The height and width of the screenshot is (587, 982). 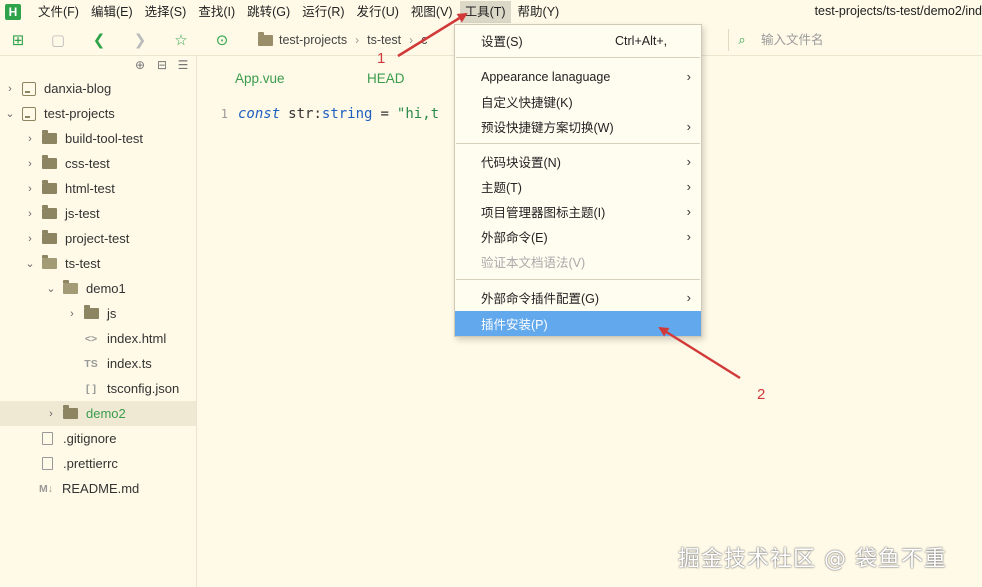 I want to click on run-icon: ⊙, so click(x=222, y=40).